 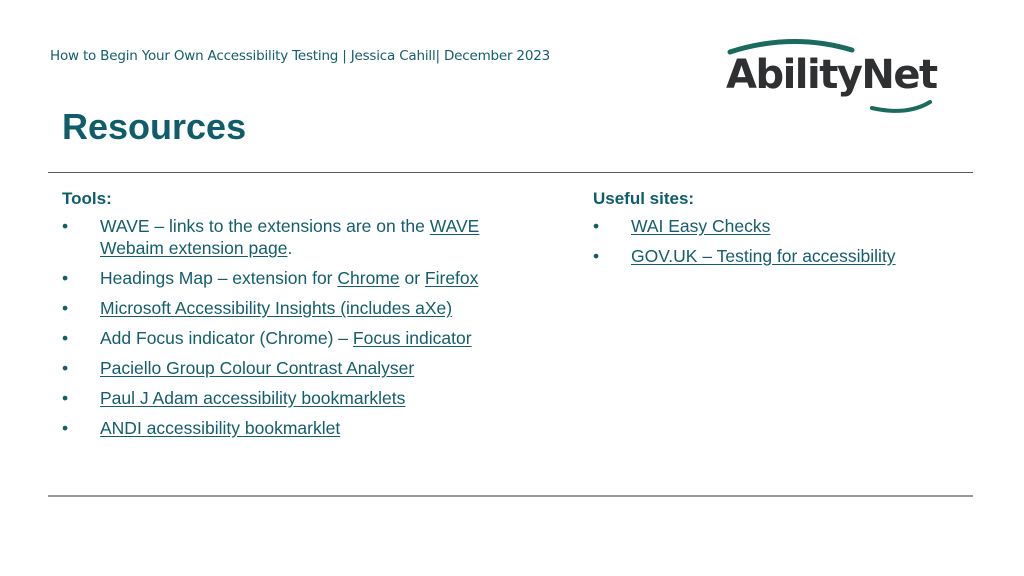 I want to click on item-text: Add Focus indicator (Chrome) –, so click(x=226, y=338).